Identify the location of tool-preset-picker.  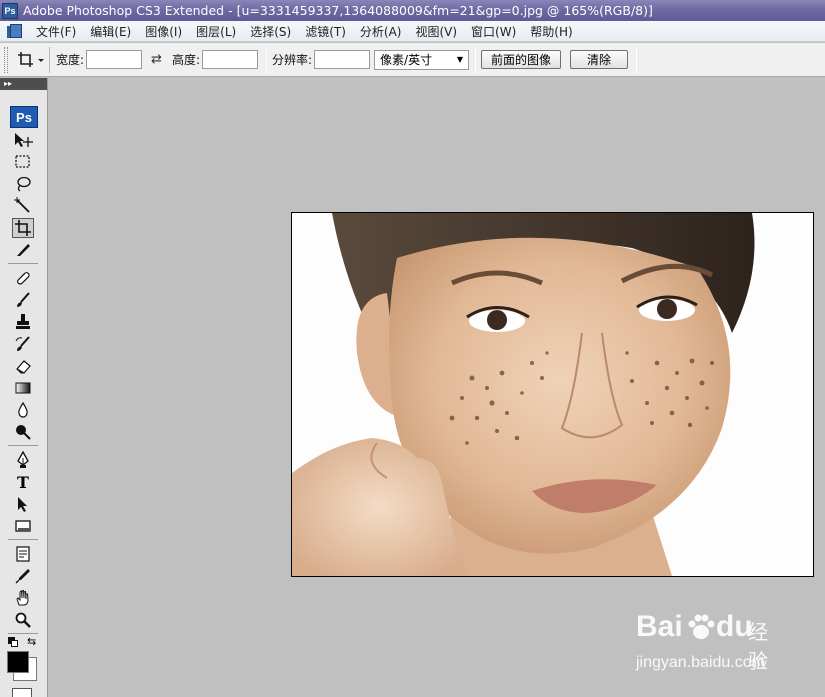
(31, 59).